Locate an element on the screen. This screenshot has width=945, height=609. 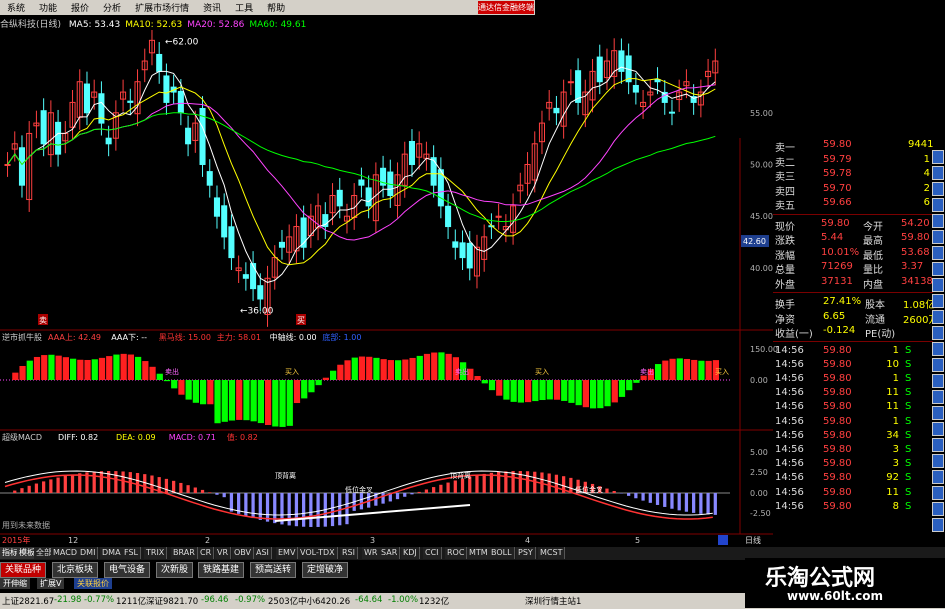
indicator-tab: BOLL is located at coordinates (502, 553).